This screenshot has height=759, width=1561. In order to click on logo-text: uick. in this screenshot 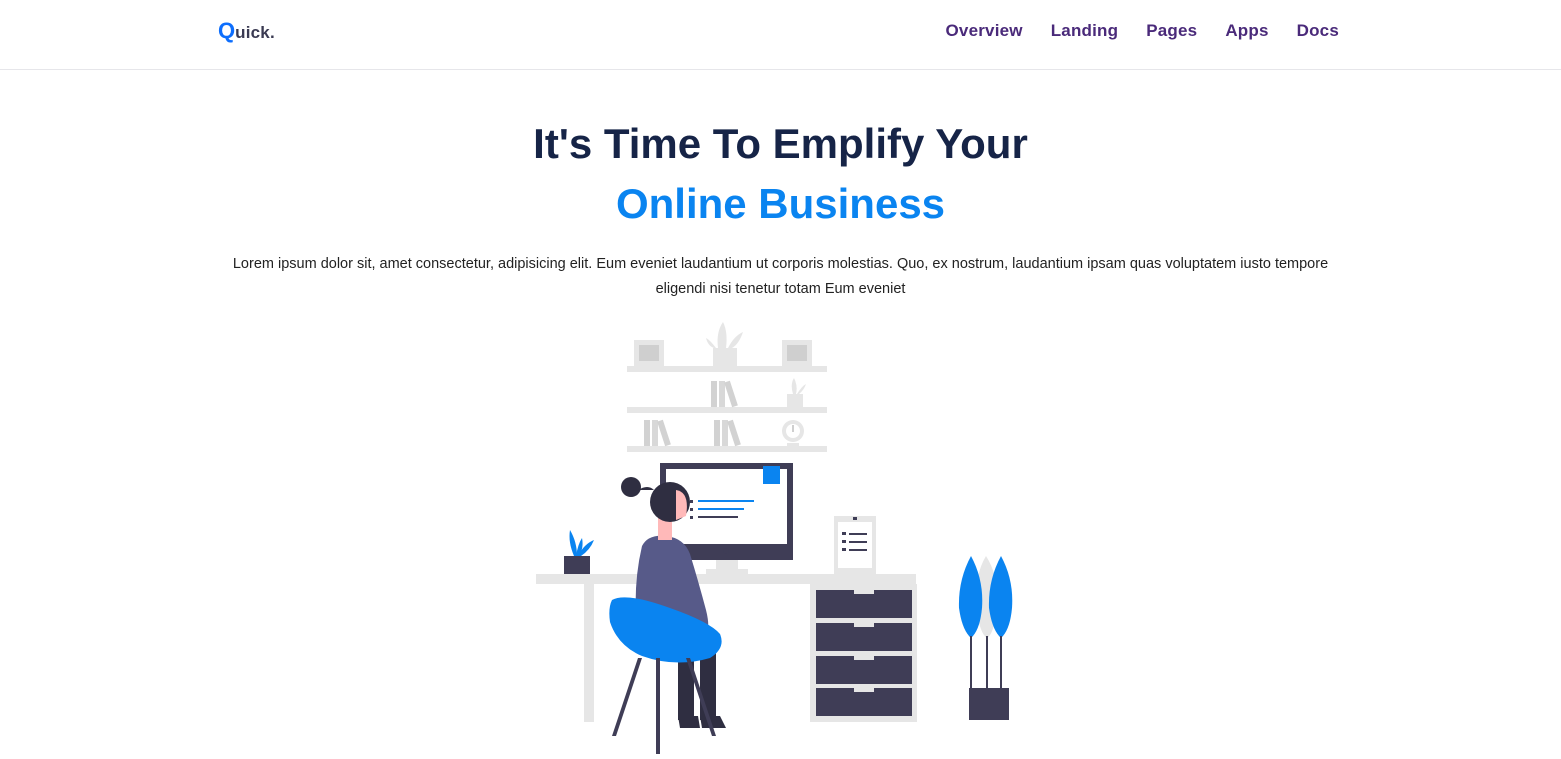, I will do `click(255, 32)`.